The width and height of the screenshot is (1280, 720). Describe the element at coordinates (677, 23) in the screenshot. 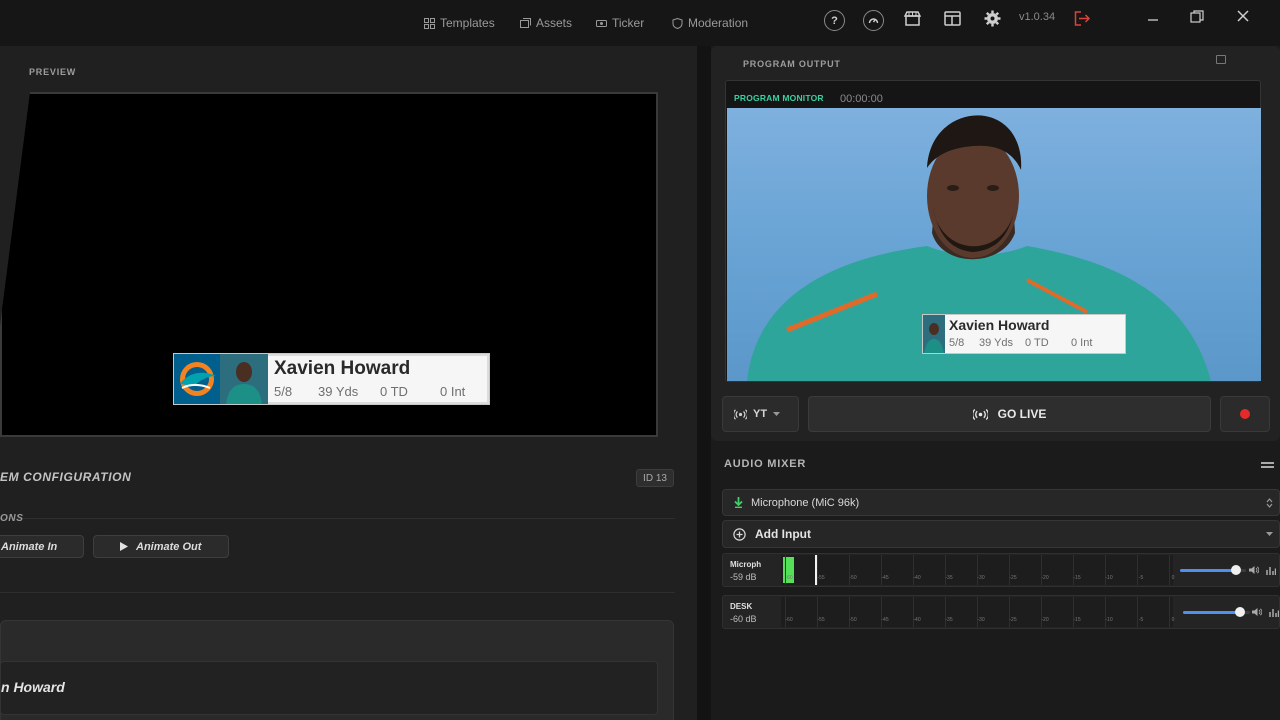

I see `moderation-icon` at that location.